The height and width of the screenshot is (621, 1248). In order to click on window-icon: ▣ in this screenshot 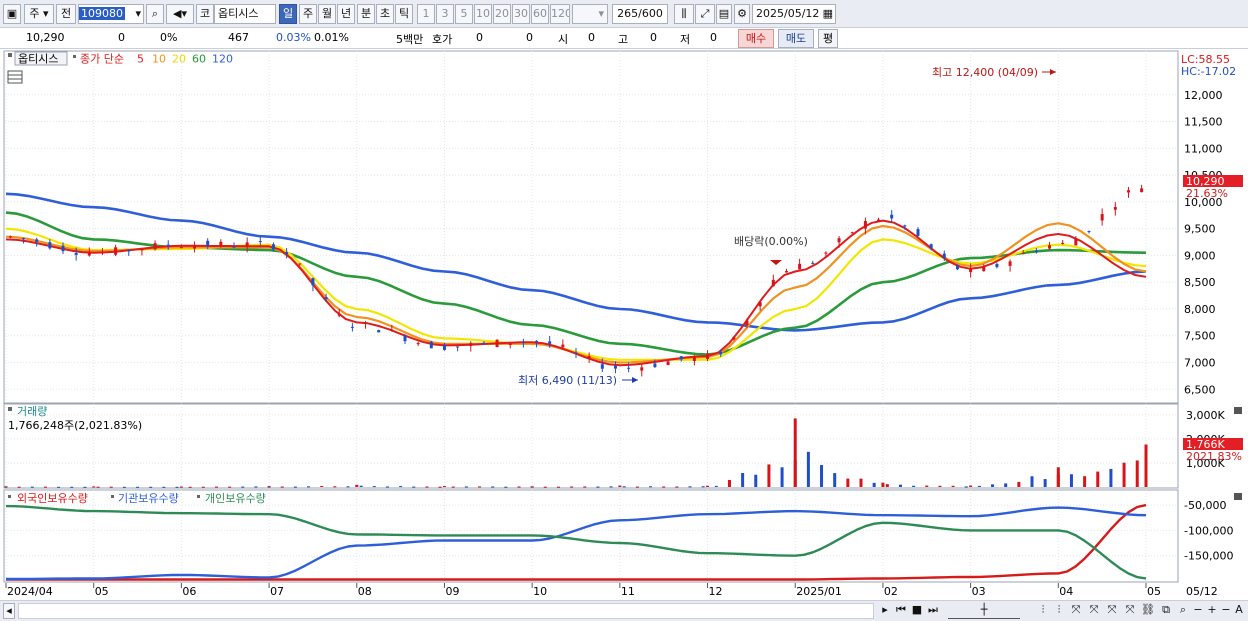, I will do `click(12, 14)`.